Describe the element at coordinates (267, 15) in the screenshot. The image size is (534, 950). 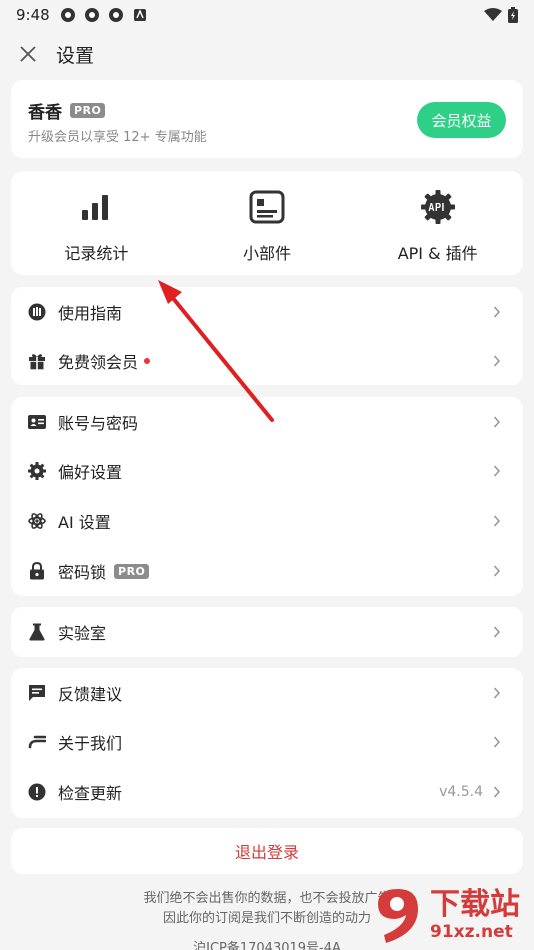
I see `status-bar: 9:48` at that location.